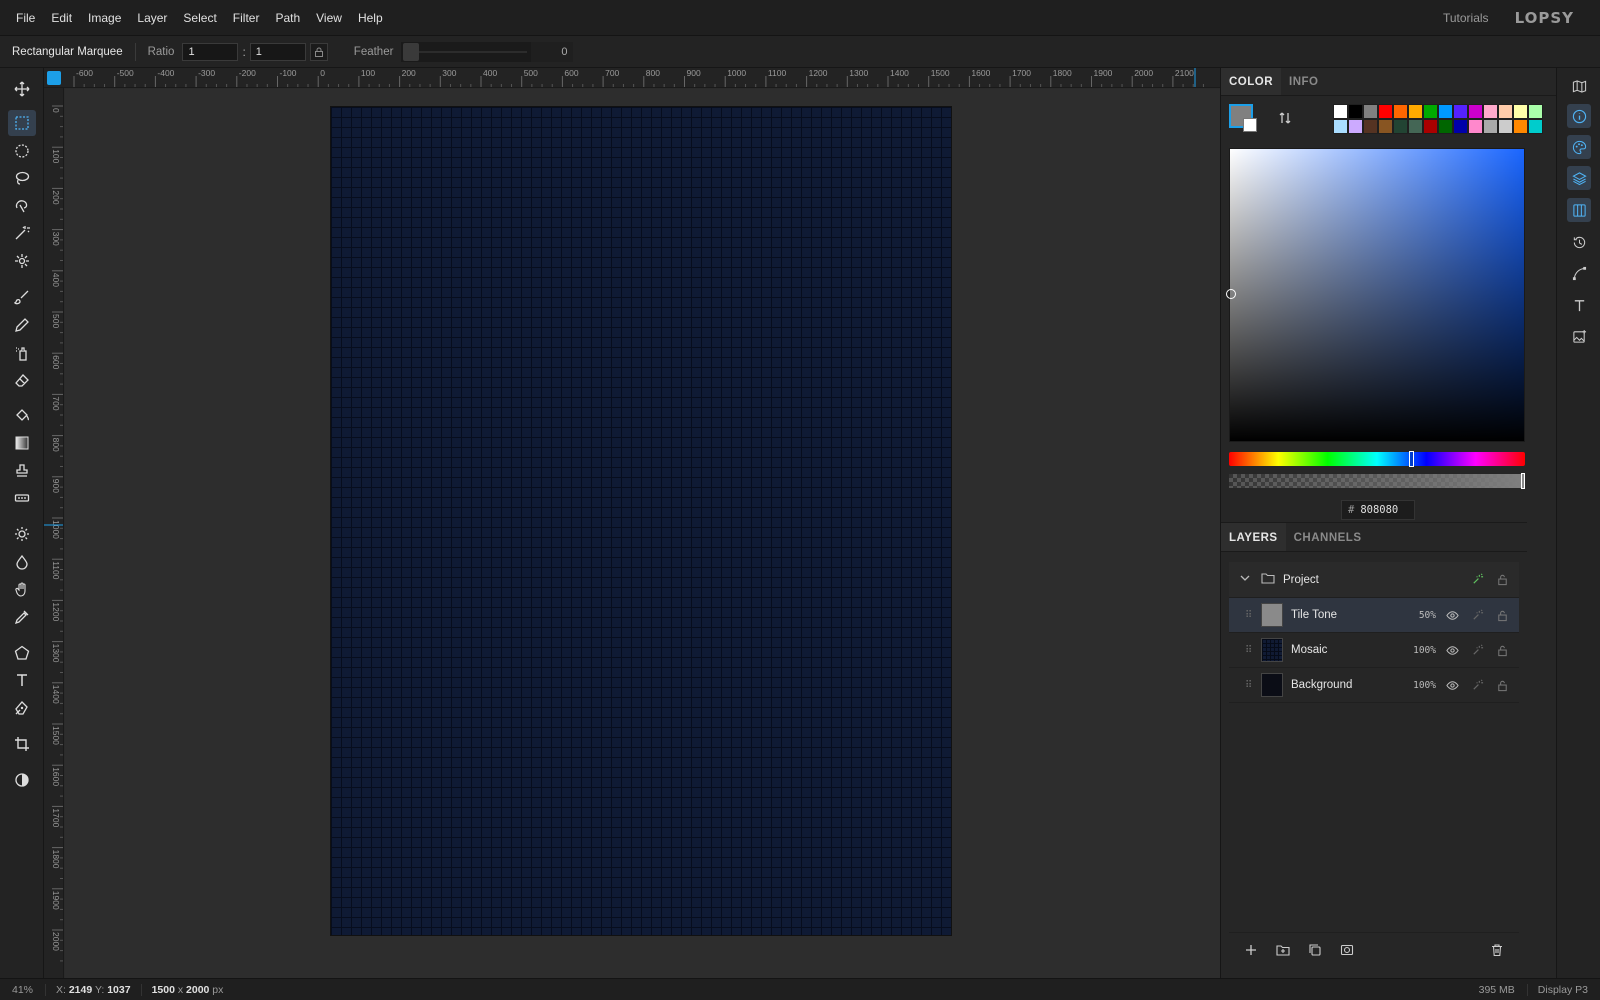 Image resolution: width=1600 pixels, height=1000 pixels. Describe the element at coordinates (104, 18) in the screenshot. I see `menu-image: Image` at that location.